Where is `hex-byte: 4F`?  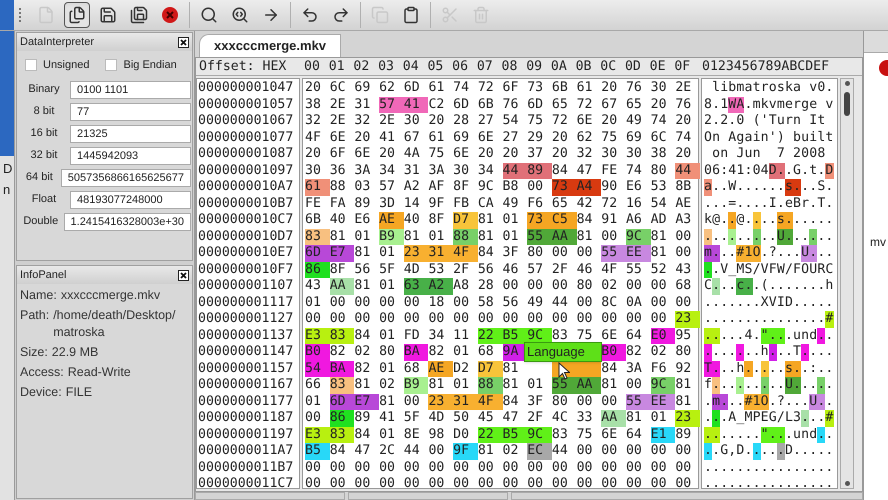 hex-byte: 4F is located at coordinates (609, 270).